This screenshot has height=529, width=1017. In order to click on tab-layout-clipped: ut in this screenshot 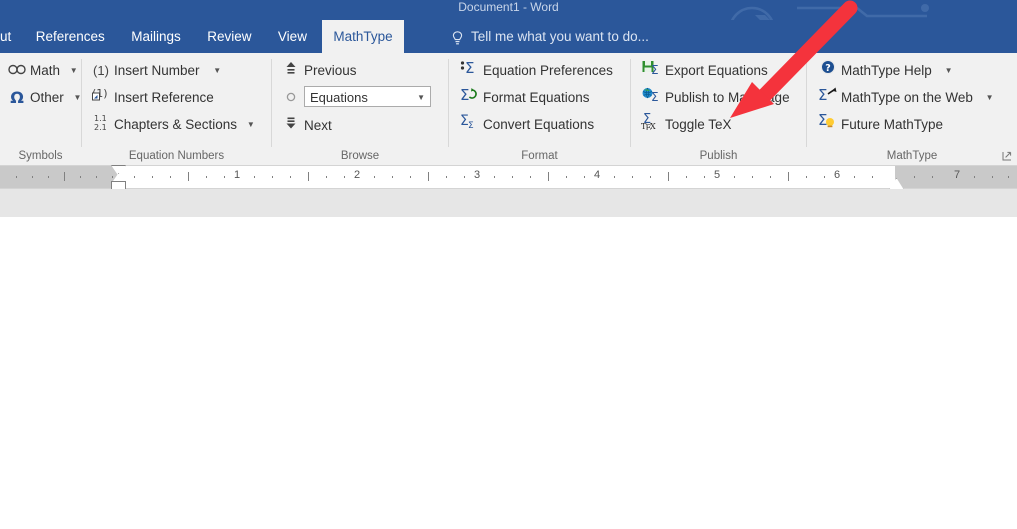, I will do `click(10, 36)`.